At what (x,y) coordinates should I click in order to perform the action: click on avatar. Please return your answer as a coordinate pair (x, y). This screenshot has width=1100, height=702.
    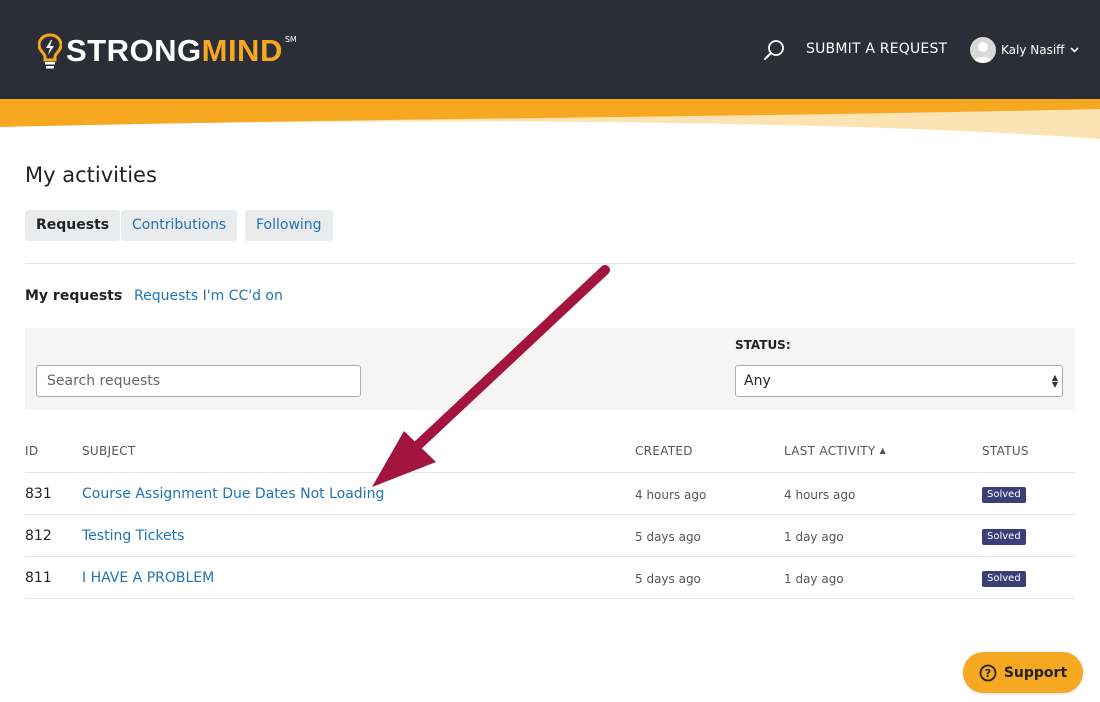
    Looking at the image, I should click on (983, 50).